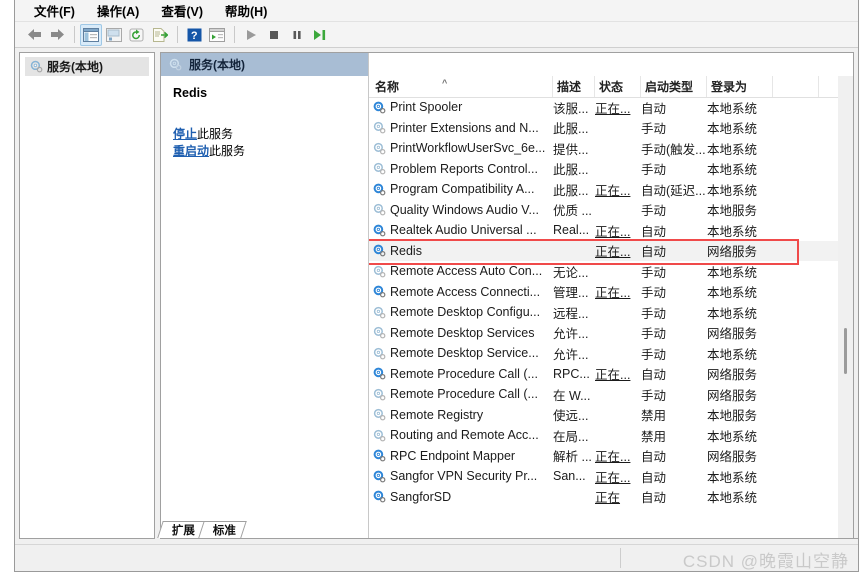 This screenshot has width=859, height=578. What do you see at coordinates (618, 394) in the screenshot?
I see `cell-state` at bounding box center [618, 394].